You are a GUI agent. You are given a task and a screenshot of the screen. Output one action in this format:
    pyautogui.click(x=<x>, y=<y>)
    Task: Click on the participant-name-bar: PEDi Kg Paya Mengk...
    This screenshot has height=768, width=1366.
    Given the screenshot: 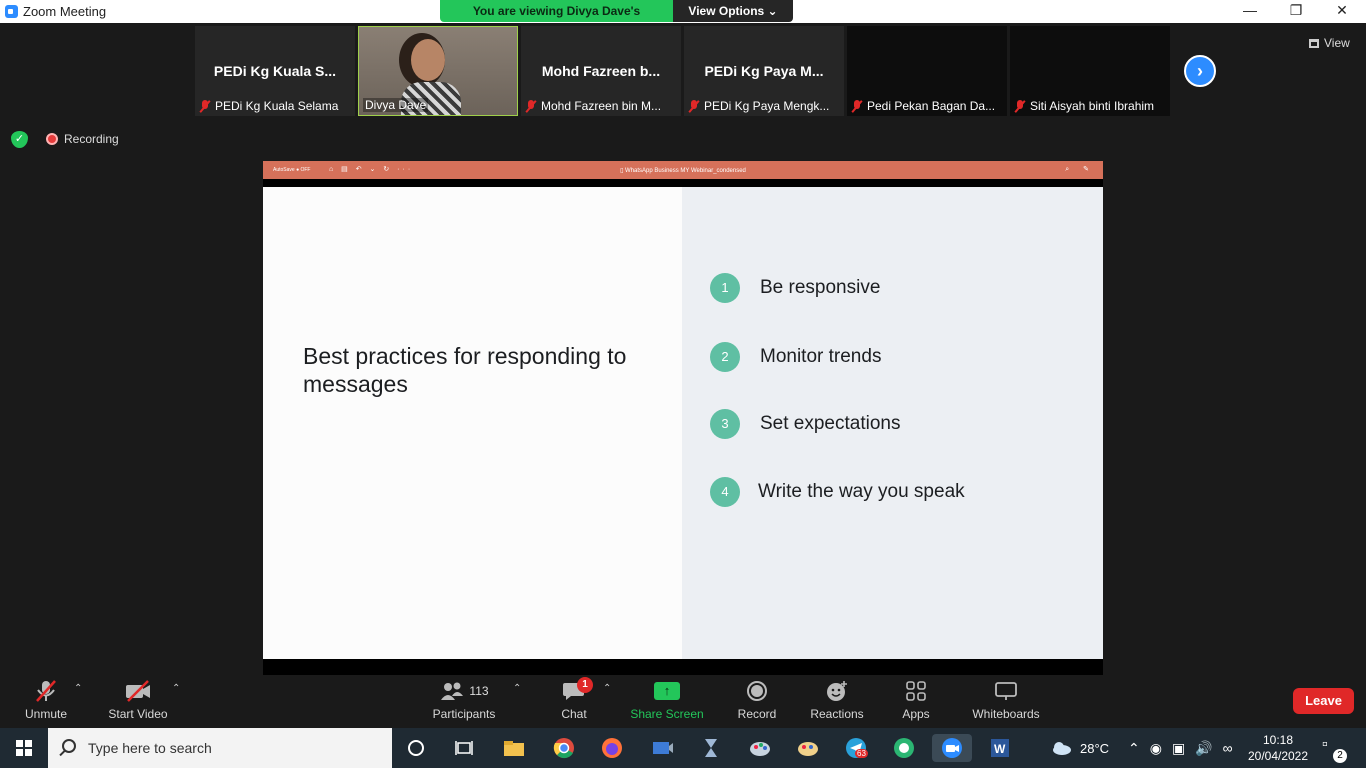 What is the action you would take?
    pyautogui.click(x=764, y=106)
    